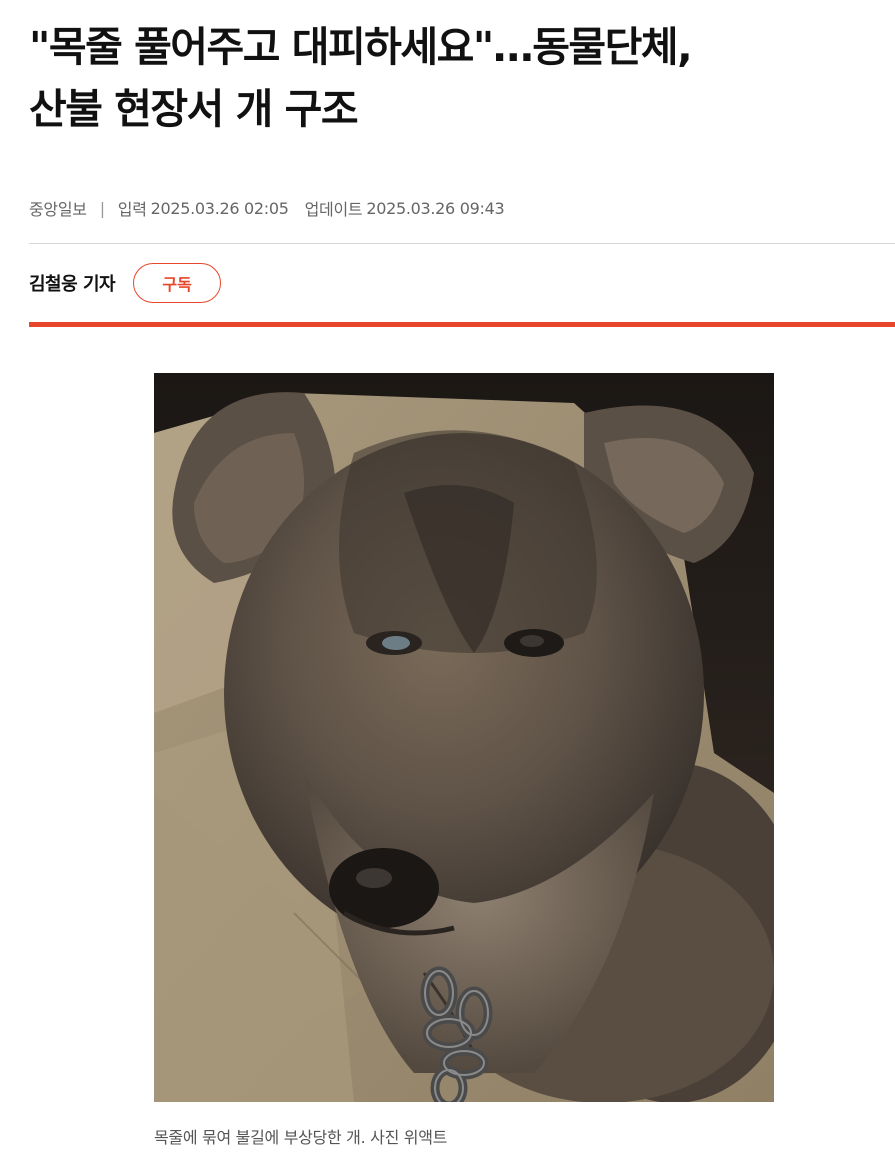 Image resolution: width=895 pixels, height=1171 pixels. I want to click on reporter-name: 김철웅 기자, so click(72, 283).